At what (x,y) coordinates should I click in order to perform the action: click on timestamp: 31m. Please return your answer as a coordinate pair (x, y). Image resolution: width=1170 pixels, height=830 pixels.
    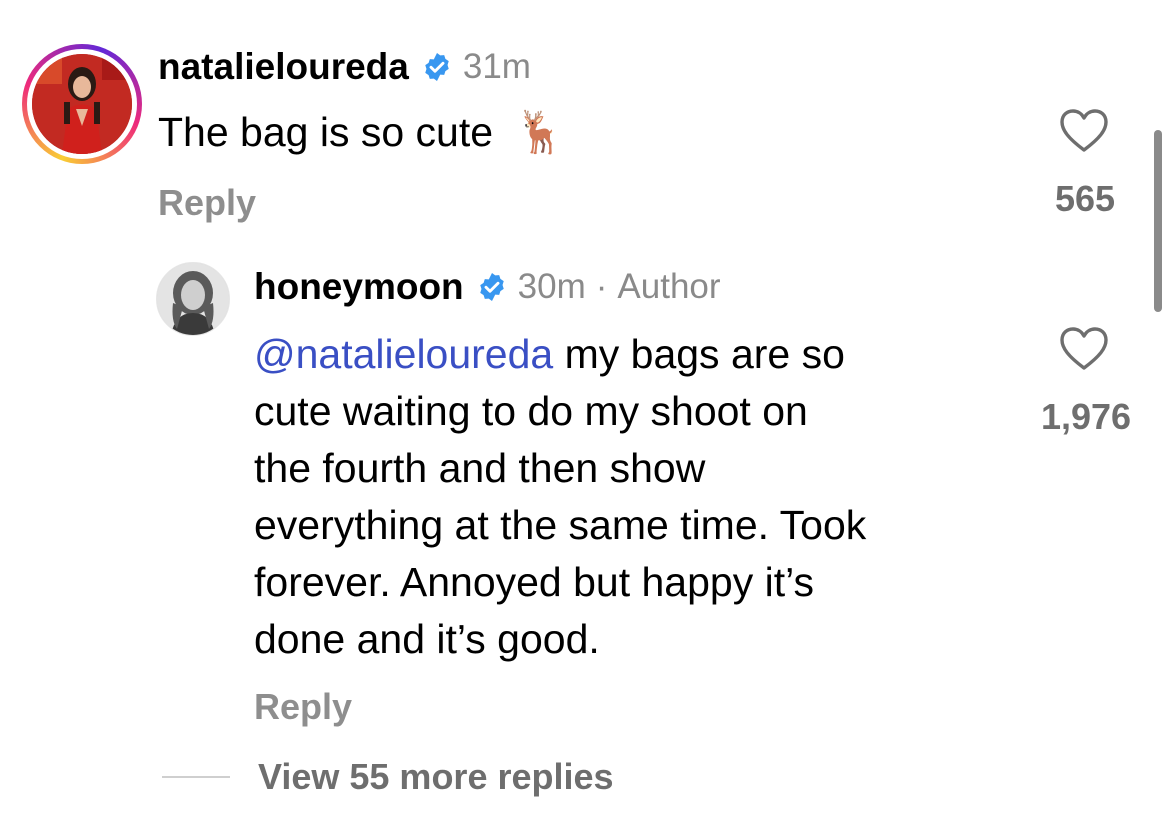
    Looking at the image, I should click on (496, 66).